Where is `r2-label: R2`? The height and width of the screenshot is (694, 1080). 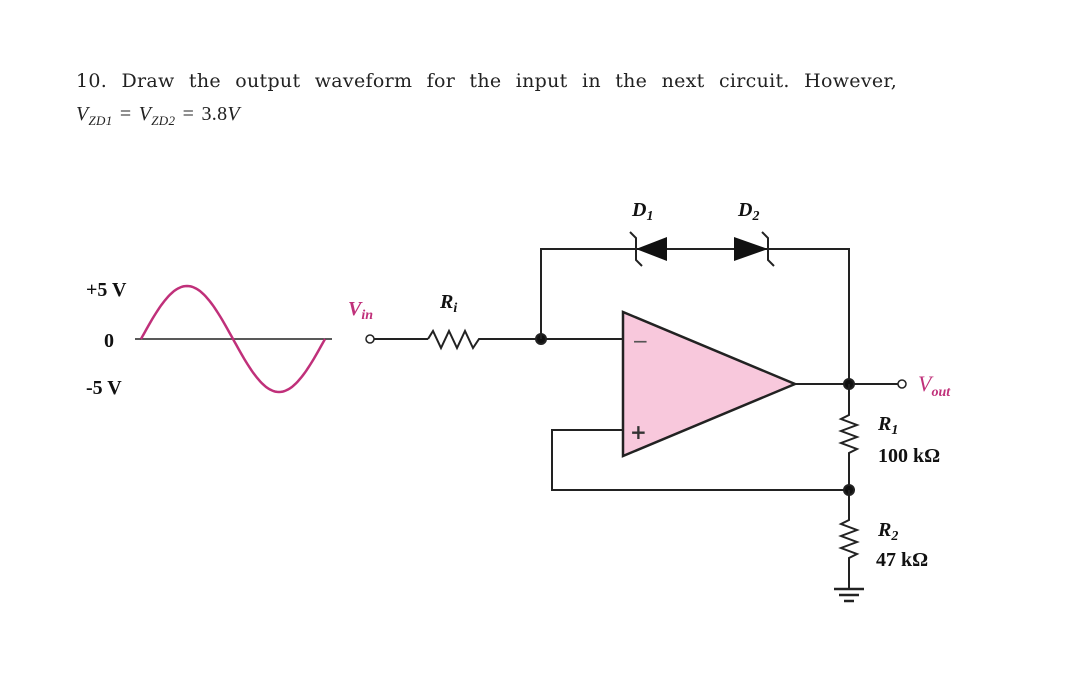 r2-label: R2 is located at coordinates (887, 531).